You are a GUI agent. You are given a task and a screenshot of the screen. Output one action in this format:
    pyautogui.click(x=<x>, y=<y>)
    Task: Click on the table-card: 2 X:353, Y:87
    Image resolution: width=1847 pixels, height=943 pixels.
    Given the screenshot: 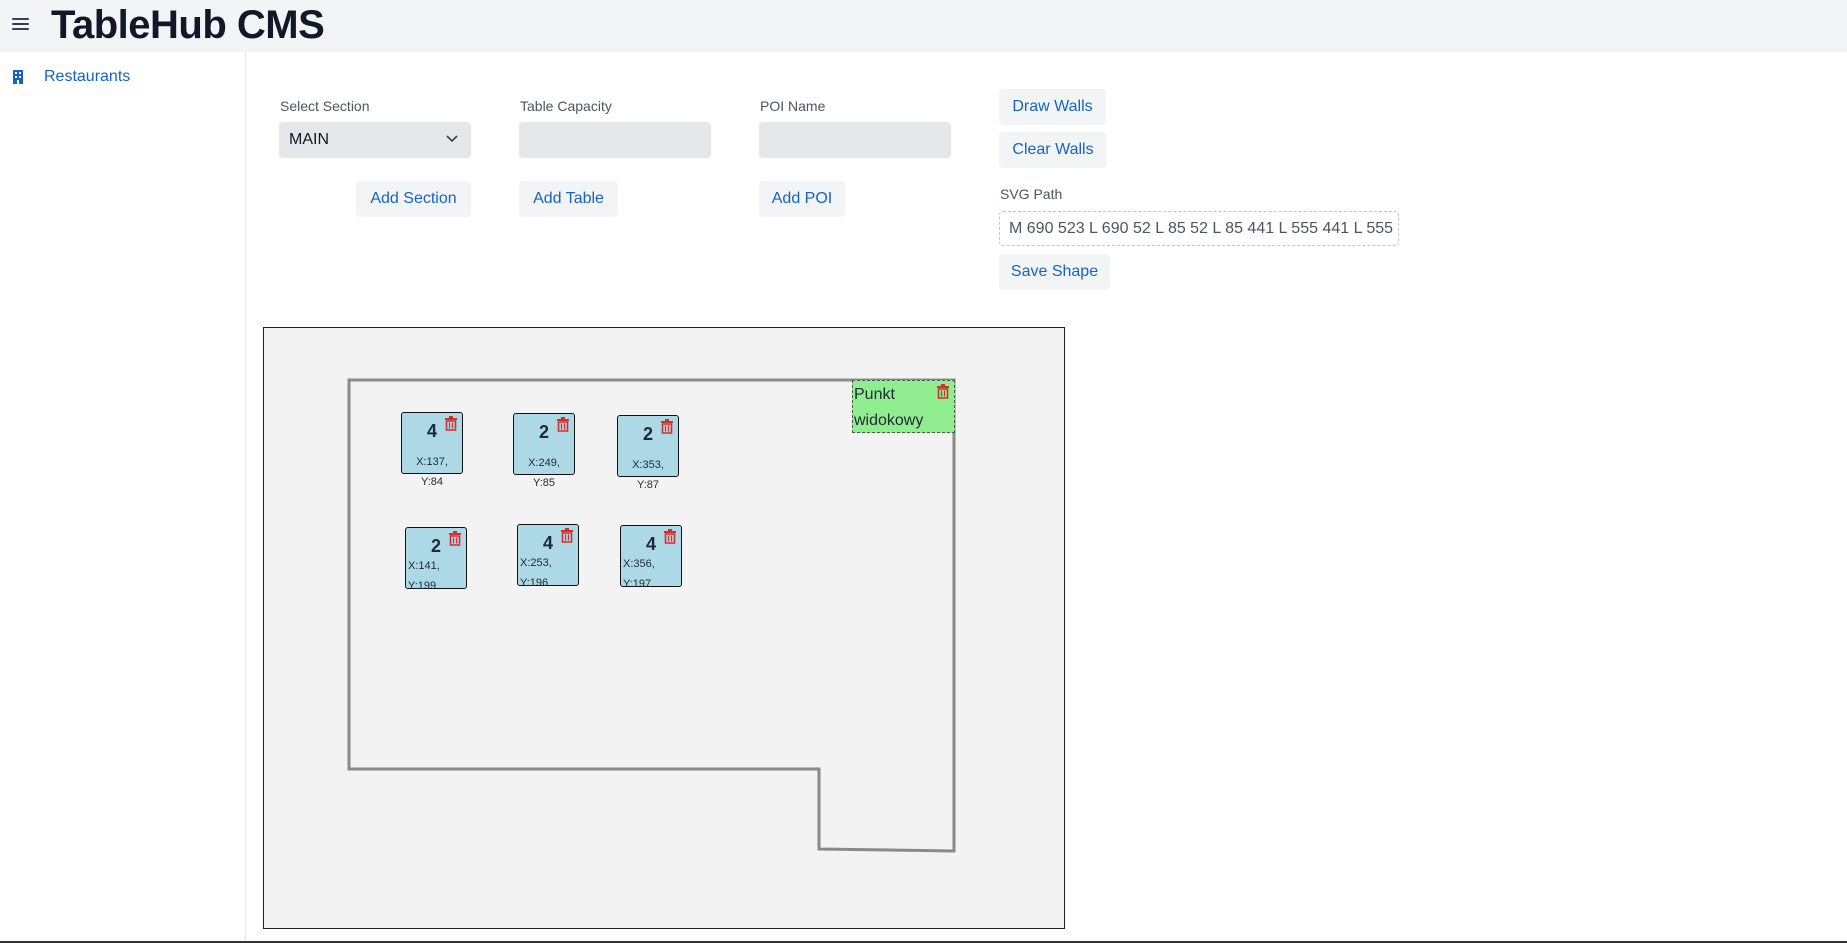 What is the action you would take?
    pyautogui.click(x=648, y=453)
    